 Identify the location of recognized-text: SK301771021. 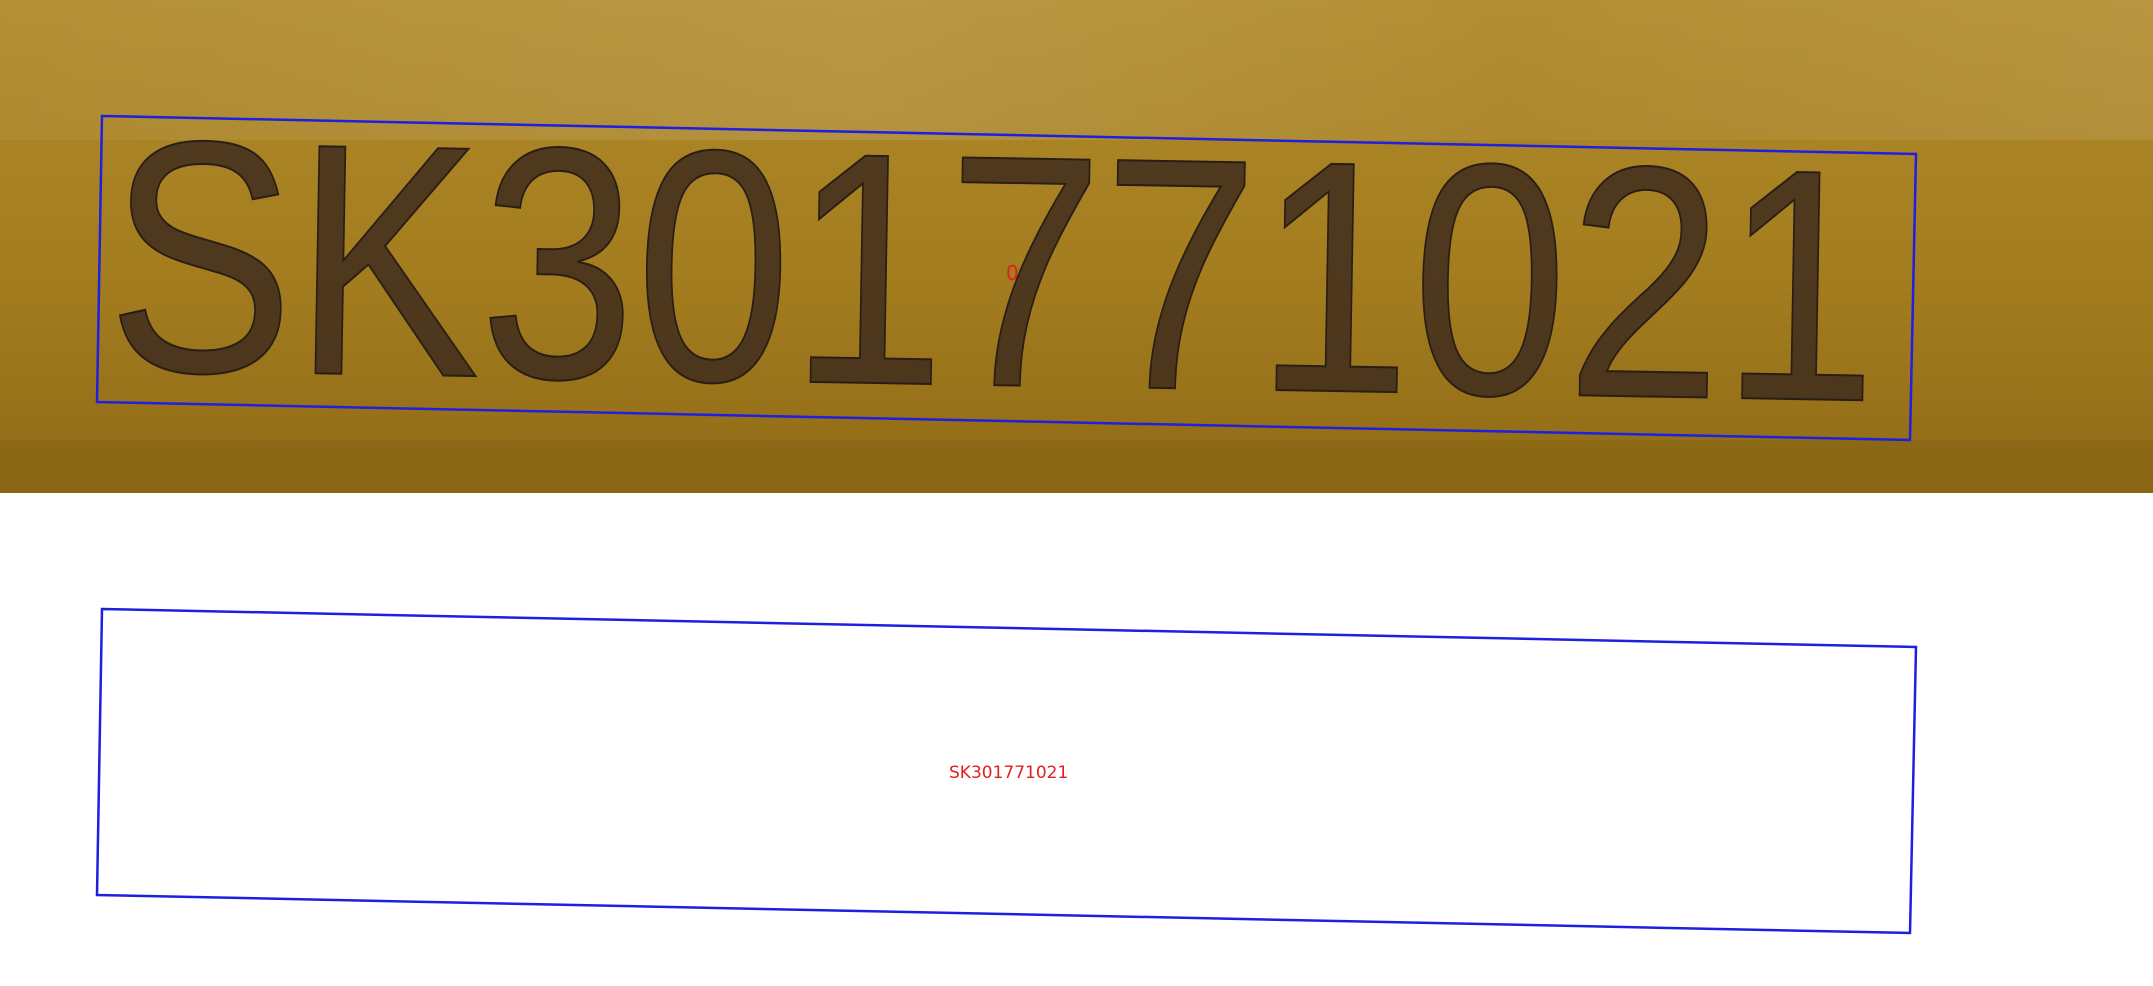
(1008, 773).